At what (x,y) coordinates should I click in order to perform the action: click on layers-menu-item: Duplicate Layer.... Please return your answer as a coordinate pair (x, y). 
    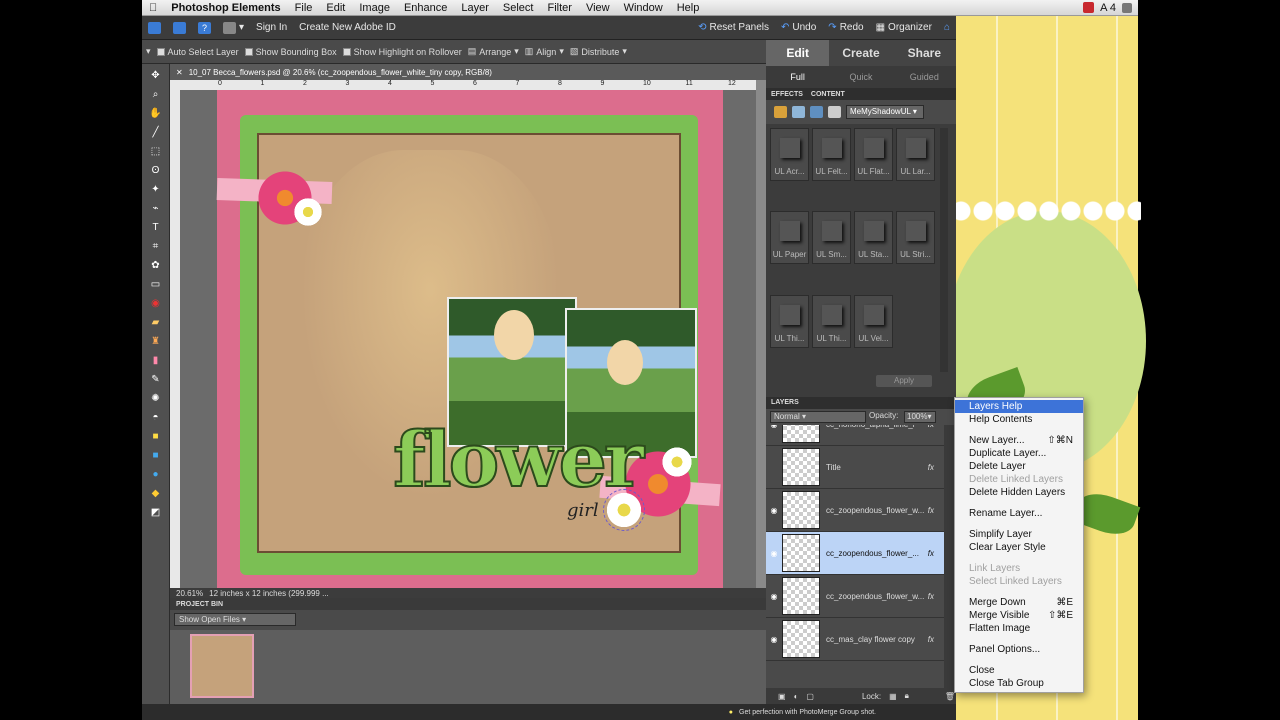
    Looking at the image, I should click on (1019, 453).